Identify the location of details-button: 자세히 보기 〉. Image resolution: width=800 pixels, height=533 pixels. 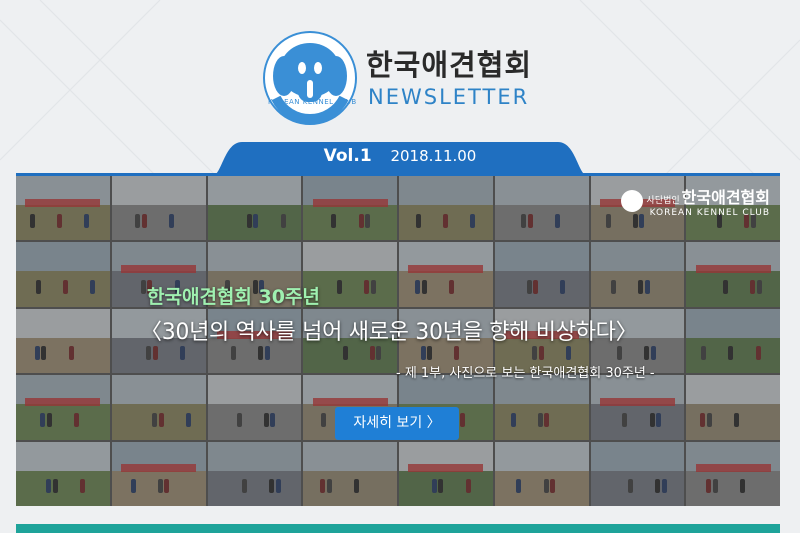
(397, 423).